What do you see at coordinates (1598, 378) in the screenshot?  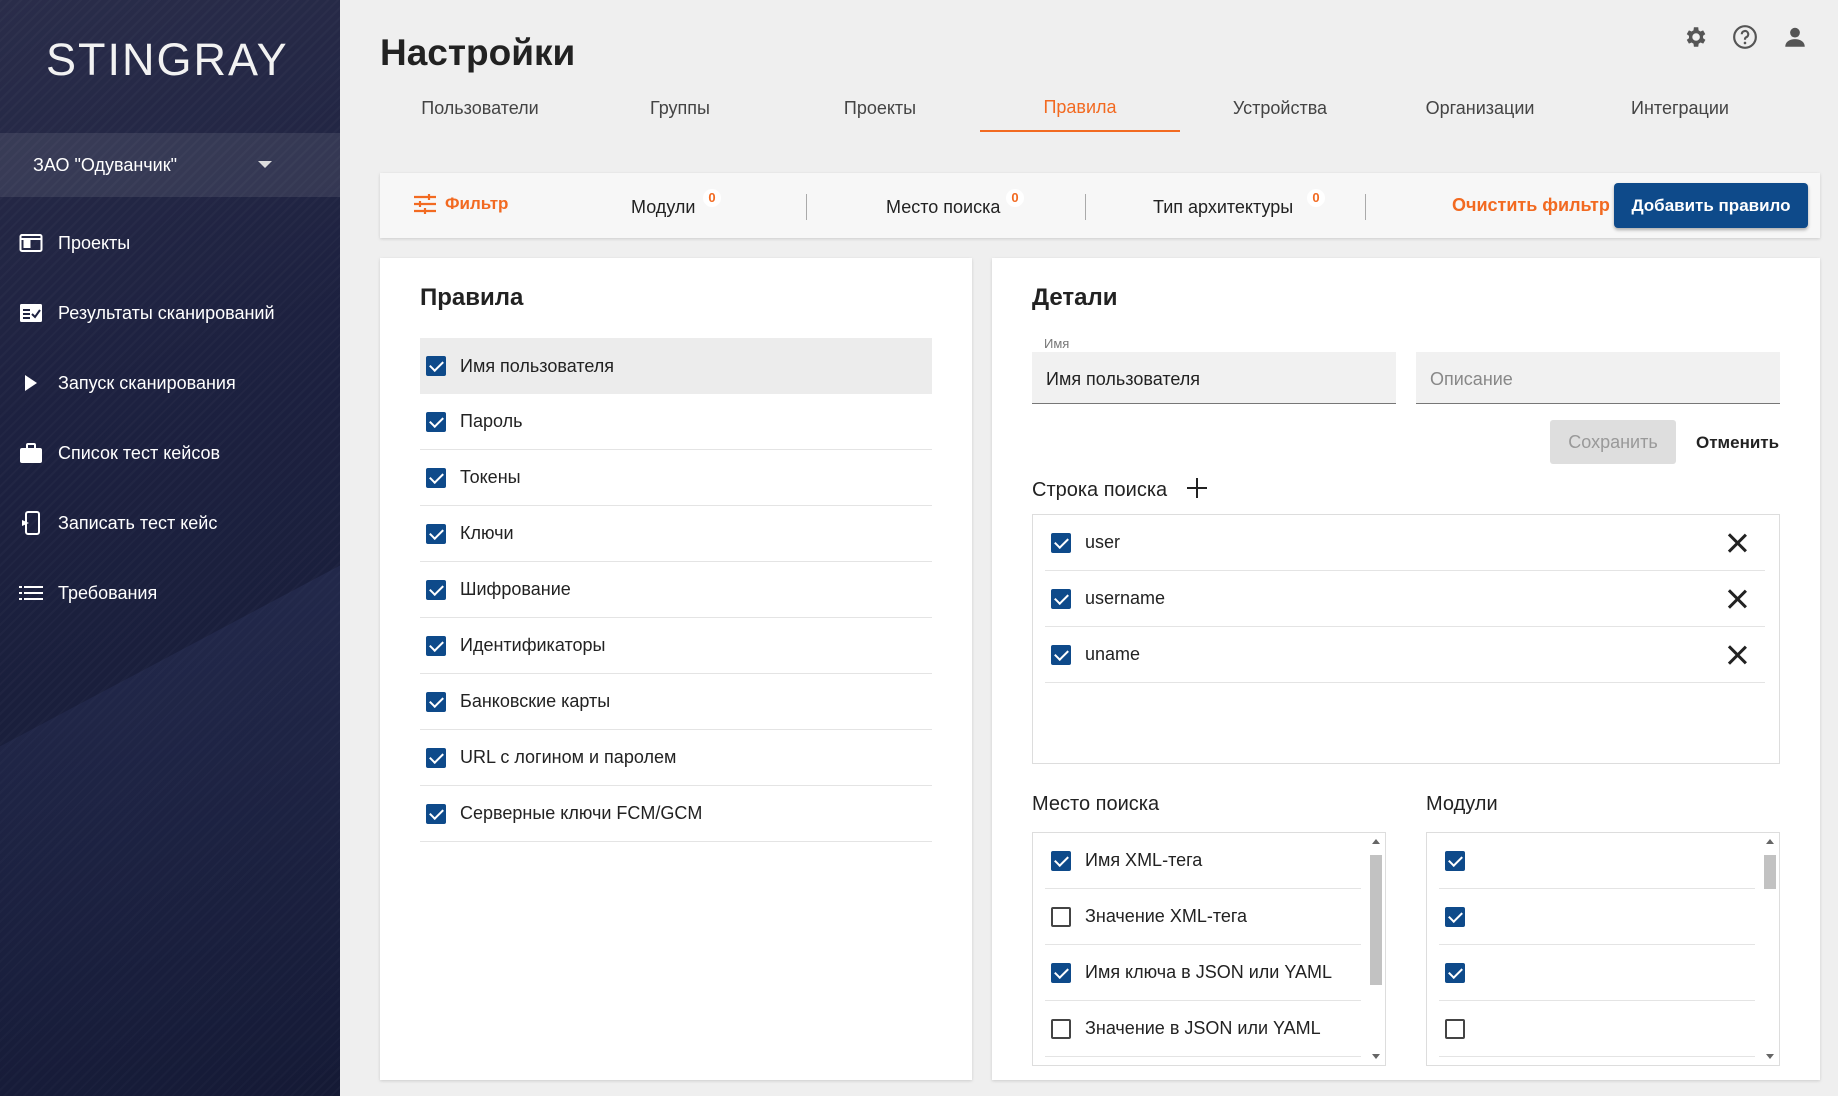 I see `description-field: Описание` at bounding box center [1598, 378].